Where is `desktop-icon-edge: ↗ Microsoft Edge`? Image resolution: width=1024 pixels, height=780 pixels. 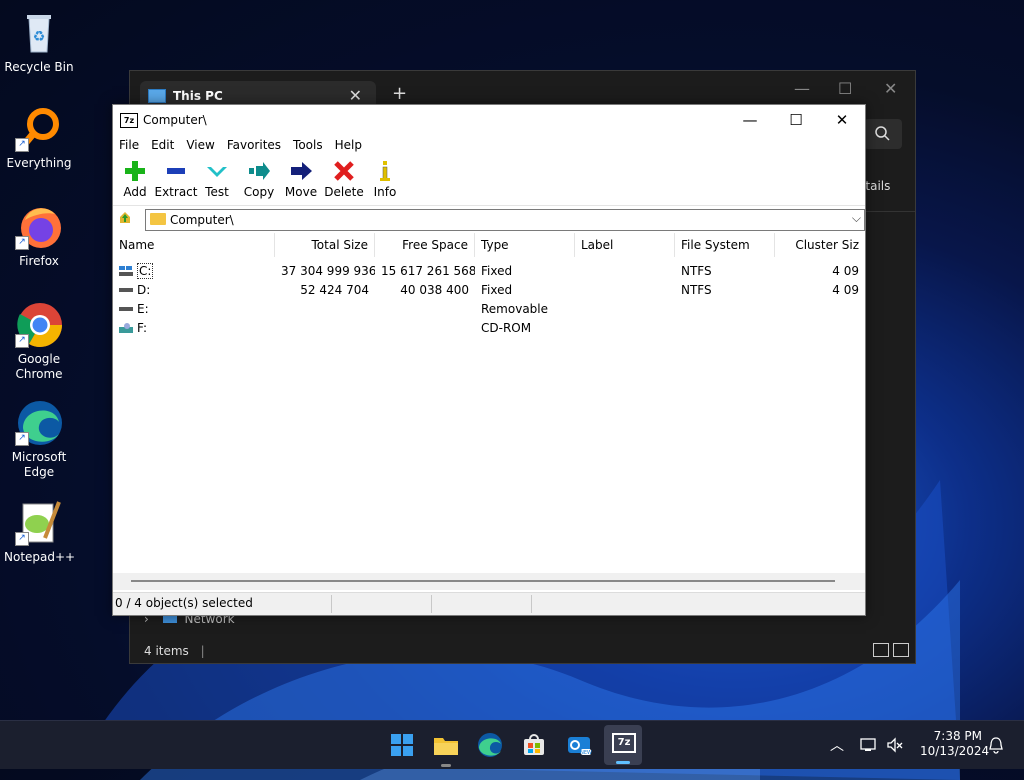
desktop-icon-edge: ↗ Microsoft Edge is located at coordinates (39, 439).